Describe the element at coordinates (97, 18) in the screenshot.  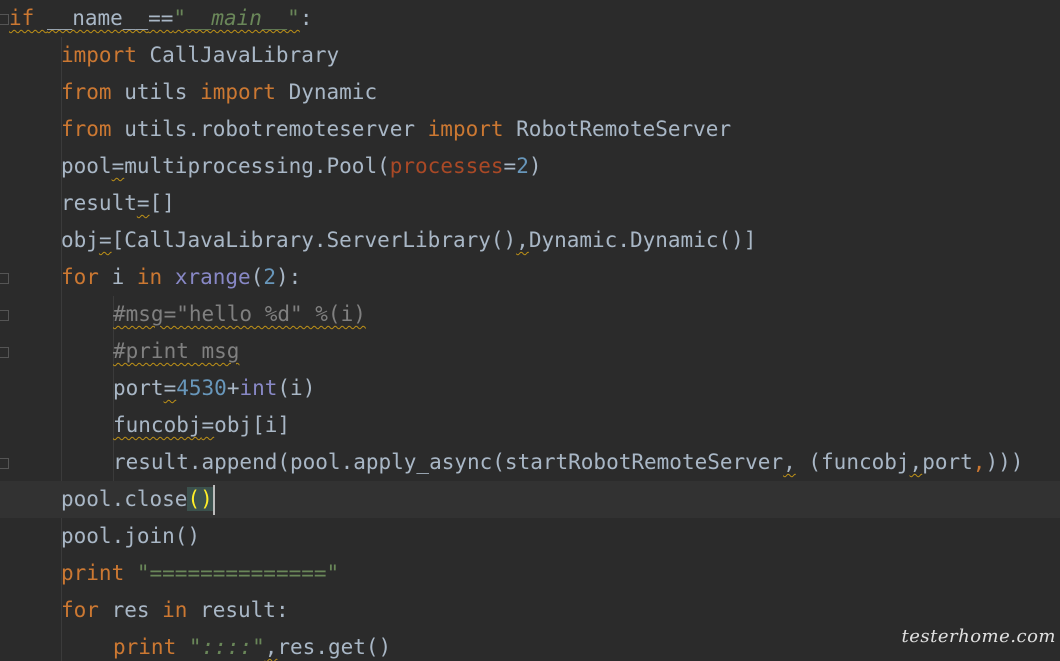
I see `identifier: __name__` at that location.